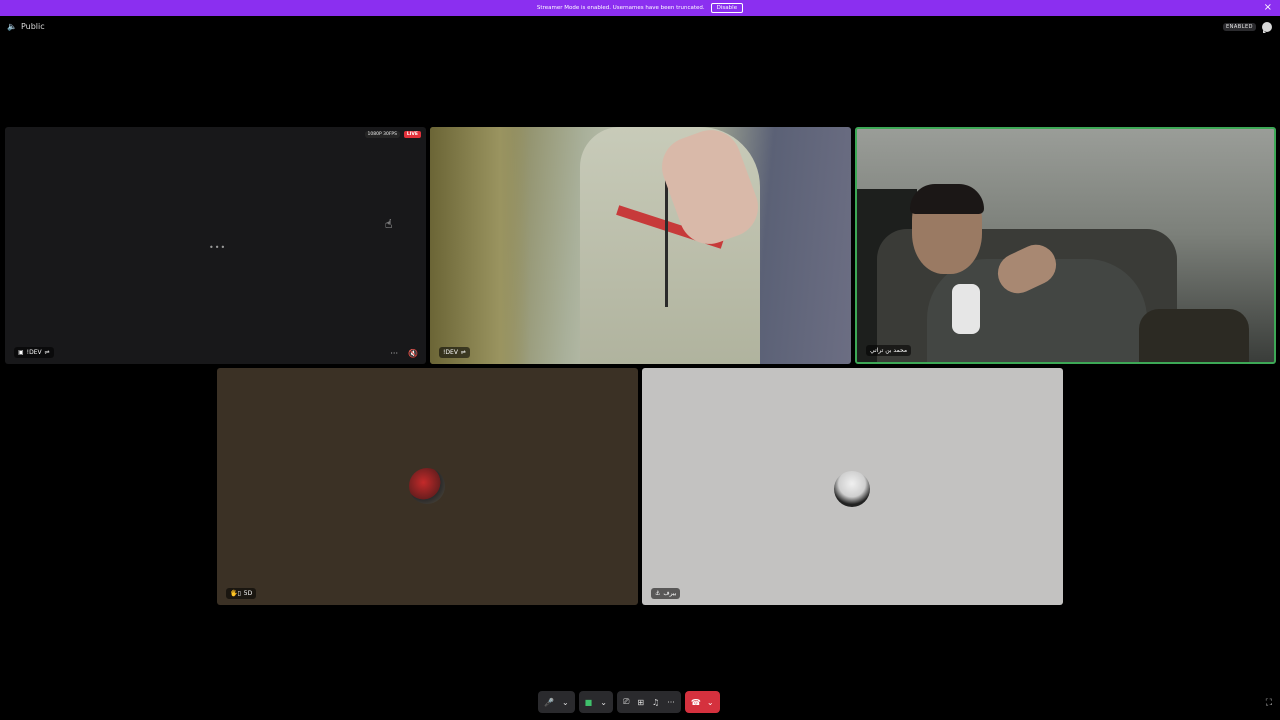  What do you see at coordinates (671, 702) in the screenshot?
I see `more-icon: ···` at bounding box center [671, 702].